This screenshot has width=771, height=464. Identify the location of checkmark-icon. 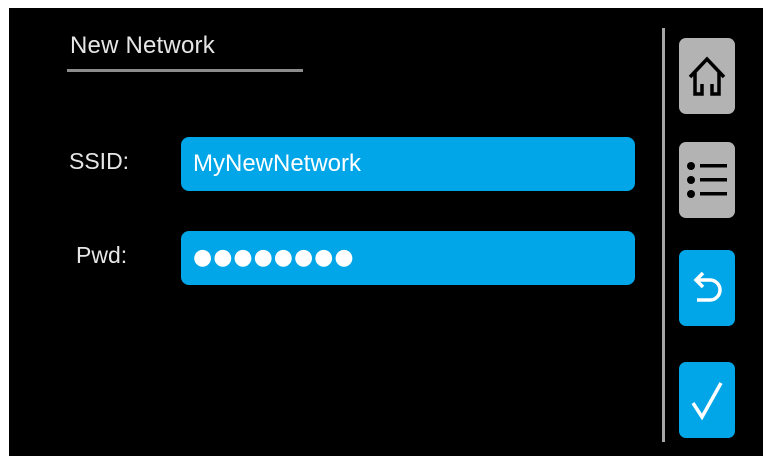
(707, 400).